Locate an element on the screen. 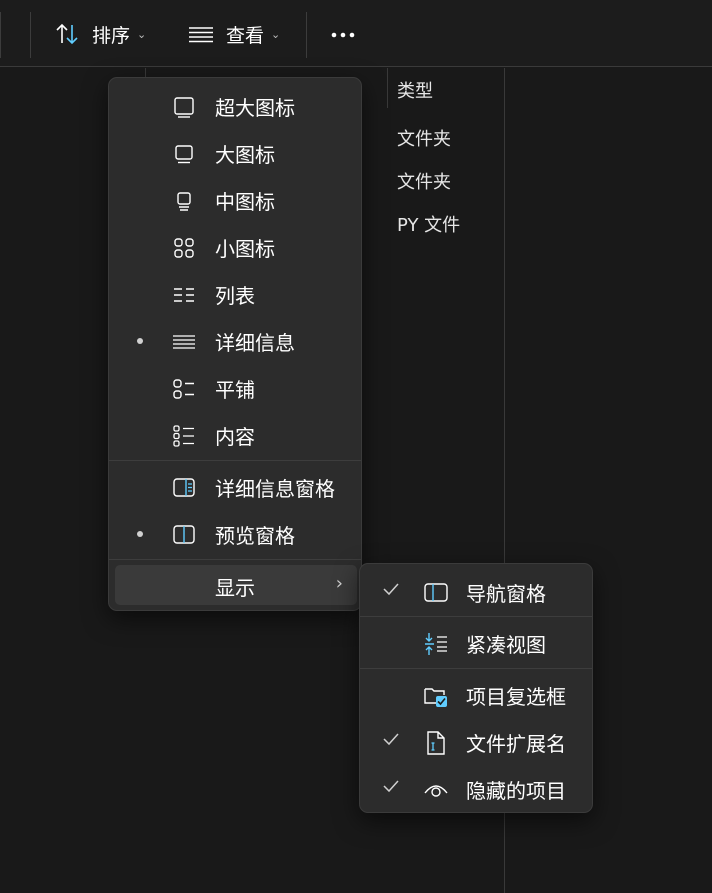  menu-item-small-icons: 小图标 is located at coordinates (235, 247).